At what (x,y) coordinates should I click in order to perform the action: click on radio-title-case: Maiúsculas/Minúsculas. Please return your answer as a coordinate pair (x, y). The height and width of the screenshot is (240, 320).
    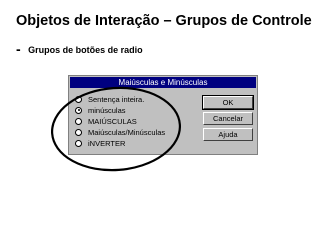
    Looking at the image, I should click on (120, 132).